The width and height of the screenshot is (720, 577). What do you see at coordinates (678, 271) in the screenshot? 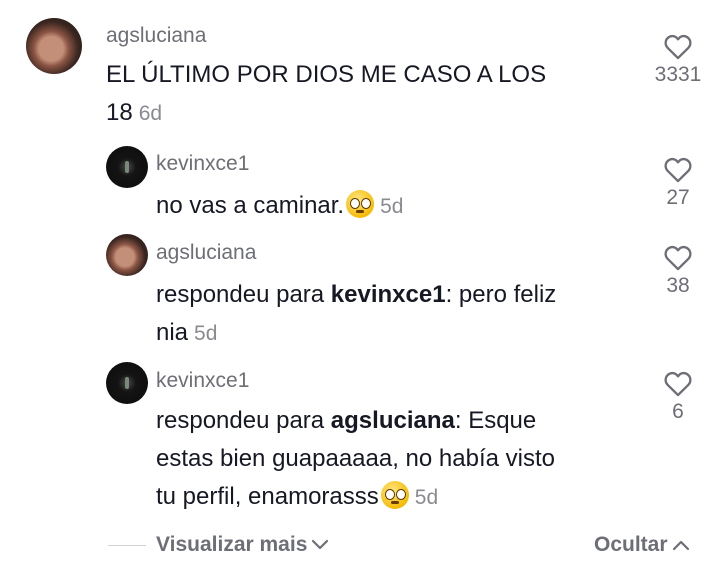
I see `like-button: 38` at bounding box center [678, 271].